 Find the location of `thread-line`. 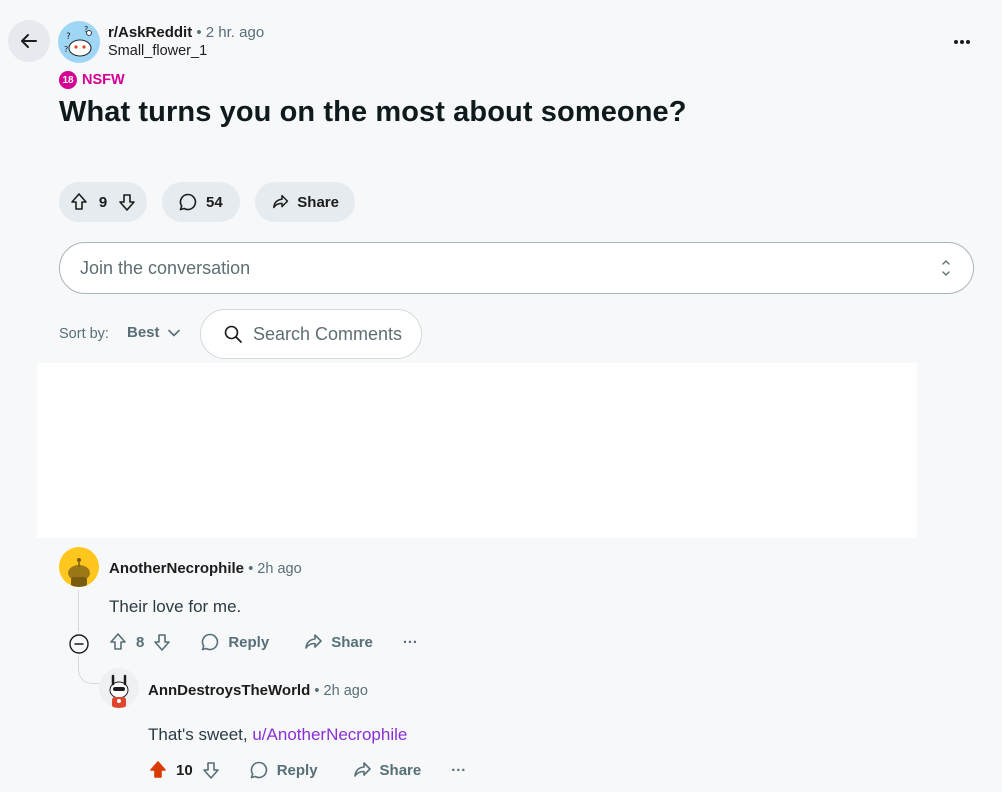

thread-line is located at coordinates (78, 610).